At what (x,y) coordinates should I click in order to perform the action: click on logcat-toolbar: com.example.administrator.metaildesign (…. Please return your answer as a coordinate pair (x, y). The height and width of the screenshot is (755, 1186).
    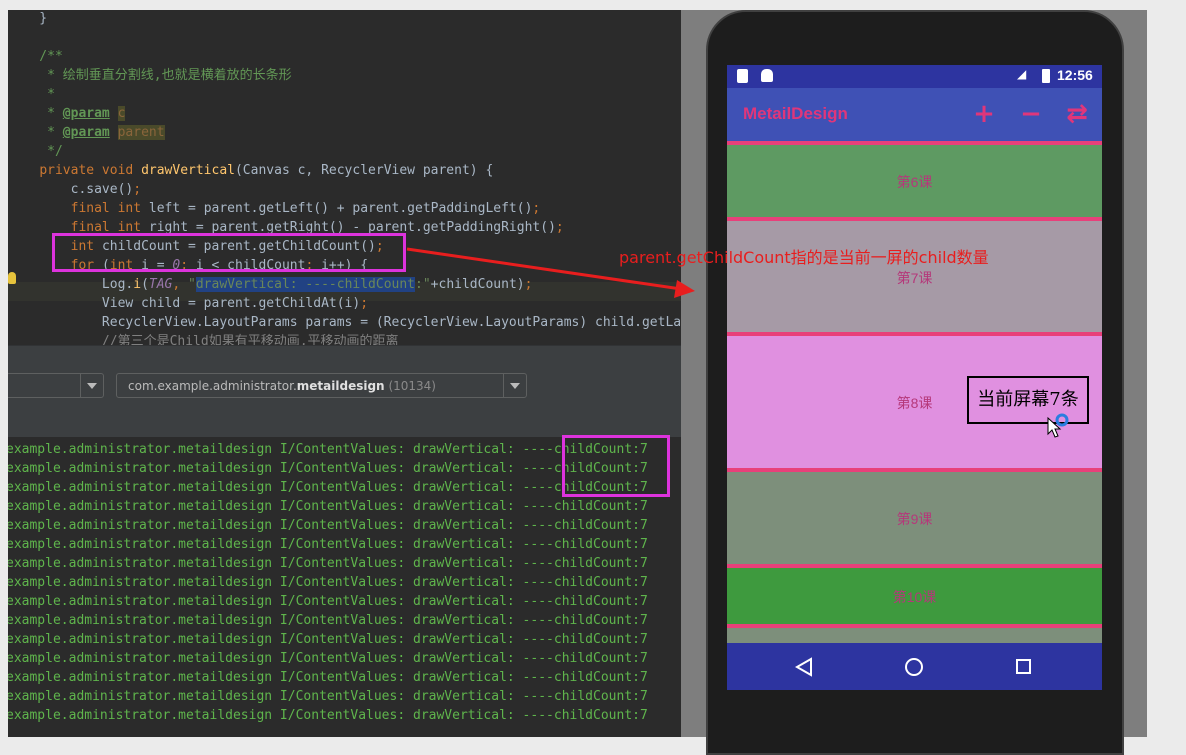
    Looking at the image, I should click on (344, 385).